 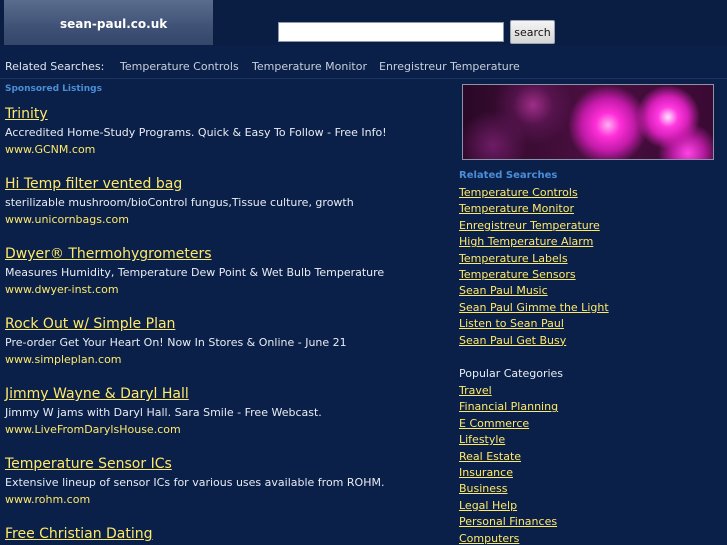 I want to click on listing-url-link: www.unicornbags.com, so click(x=225, y=219).